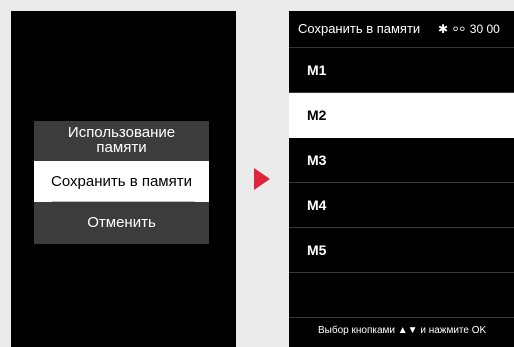 The width and height of the screenshot is (514, 347). What do you see at coordinates (317, 115) in the screenshot?
I see `memory-slot-label: M2` at bounding box center [317, 115].